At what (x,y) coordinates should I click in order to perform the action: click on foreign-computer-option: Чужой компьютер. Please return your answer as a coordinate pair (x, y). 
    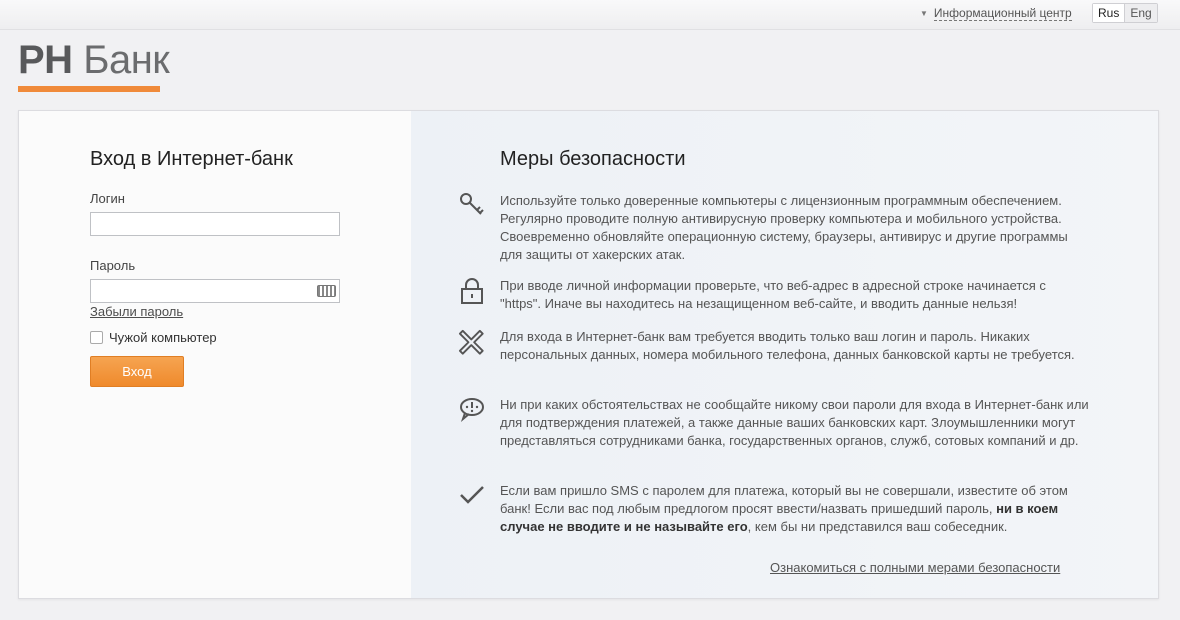
    Looking at the image, I should click on (153, 337).